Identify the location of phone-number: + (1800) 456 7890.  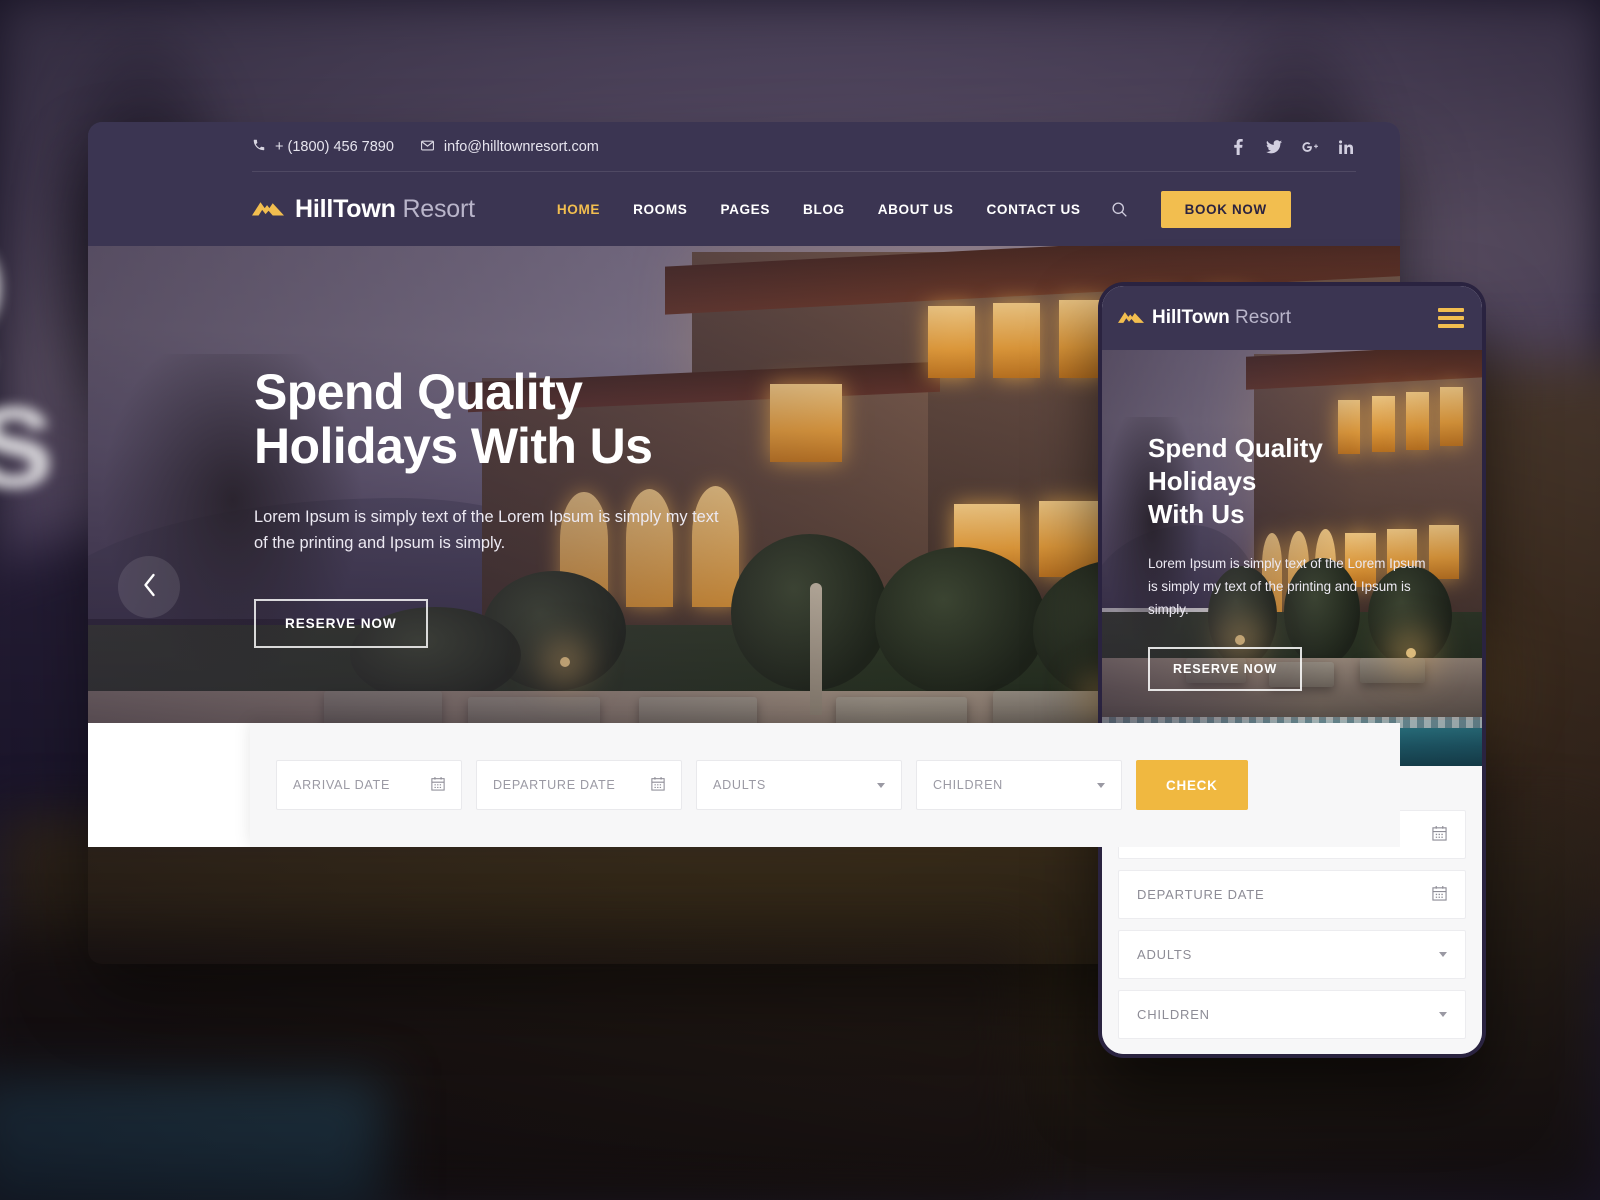
(334, 147).